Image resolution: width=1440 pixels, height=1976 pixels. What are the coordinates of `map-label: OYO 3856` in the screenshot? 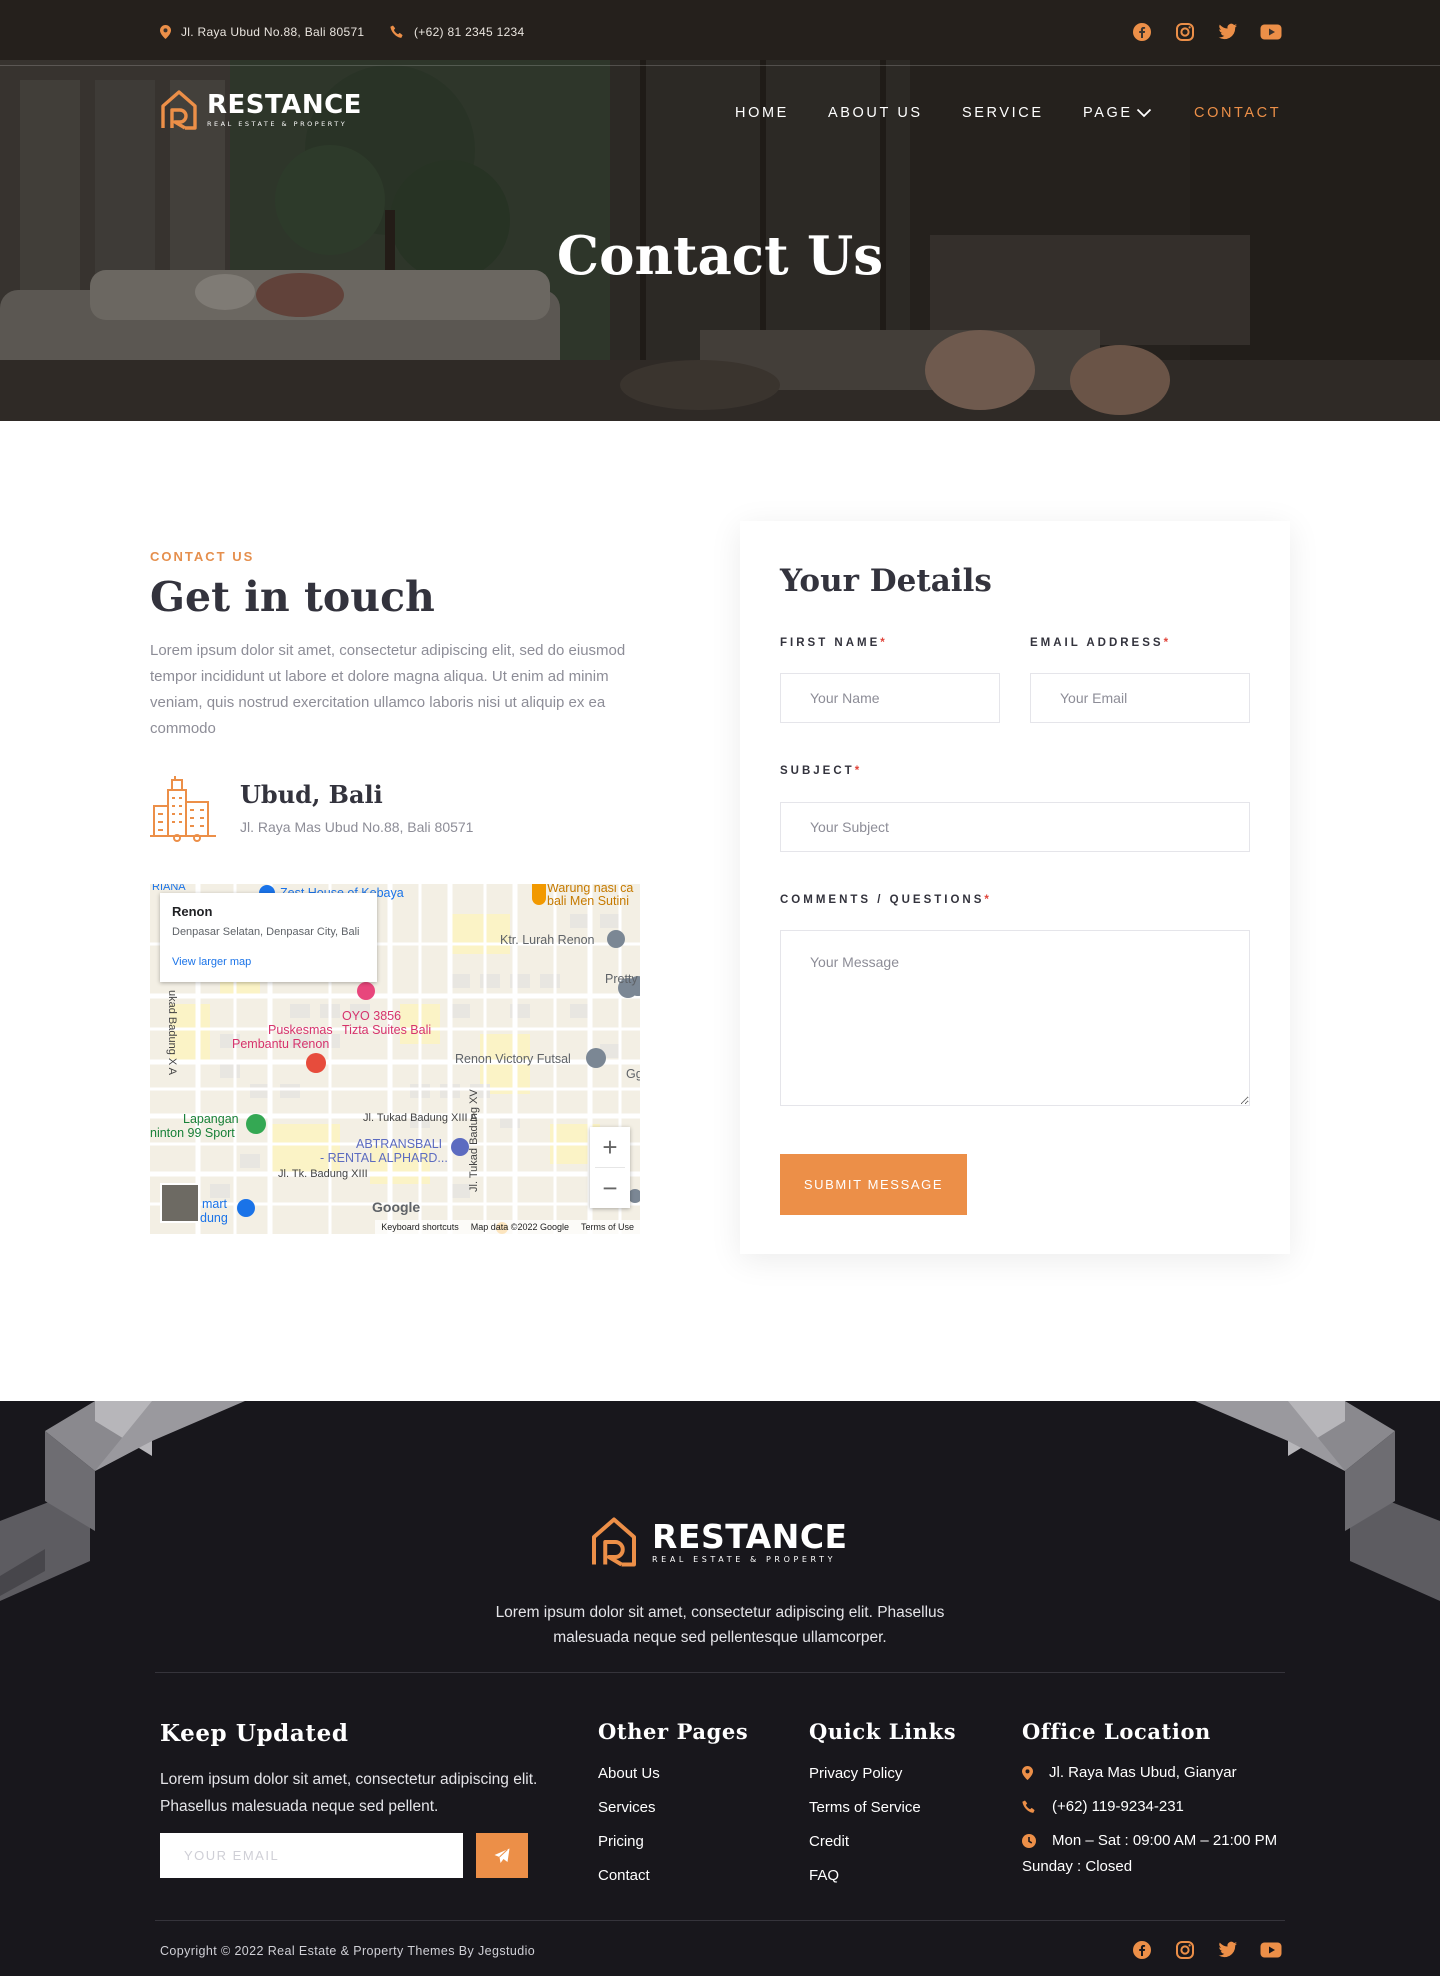 It's located at (372, 1016).